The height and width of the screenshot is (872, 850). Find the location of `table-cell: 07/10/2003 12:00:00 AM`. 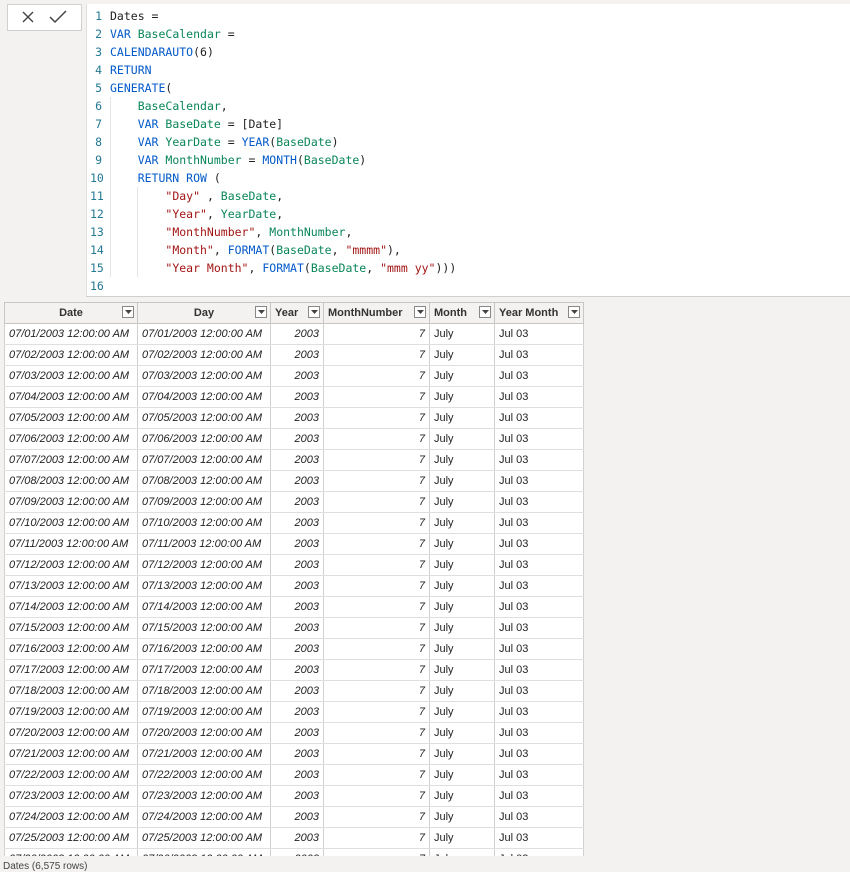

table-cell: 07/10/2003 12:00:00 AM is located at coordinates (71, 523).